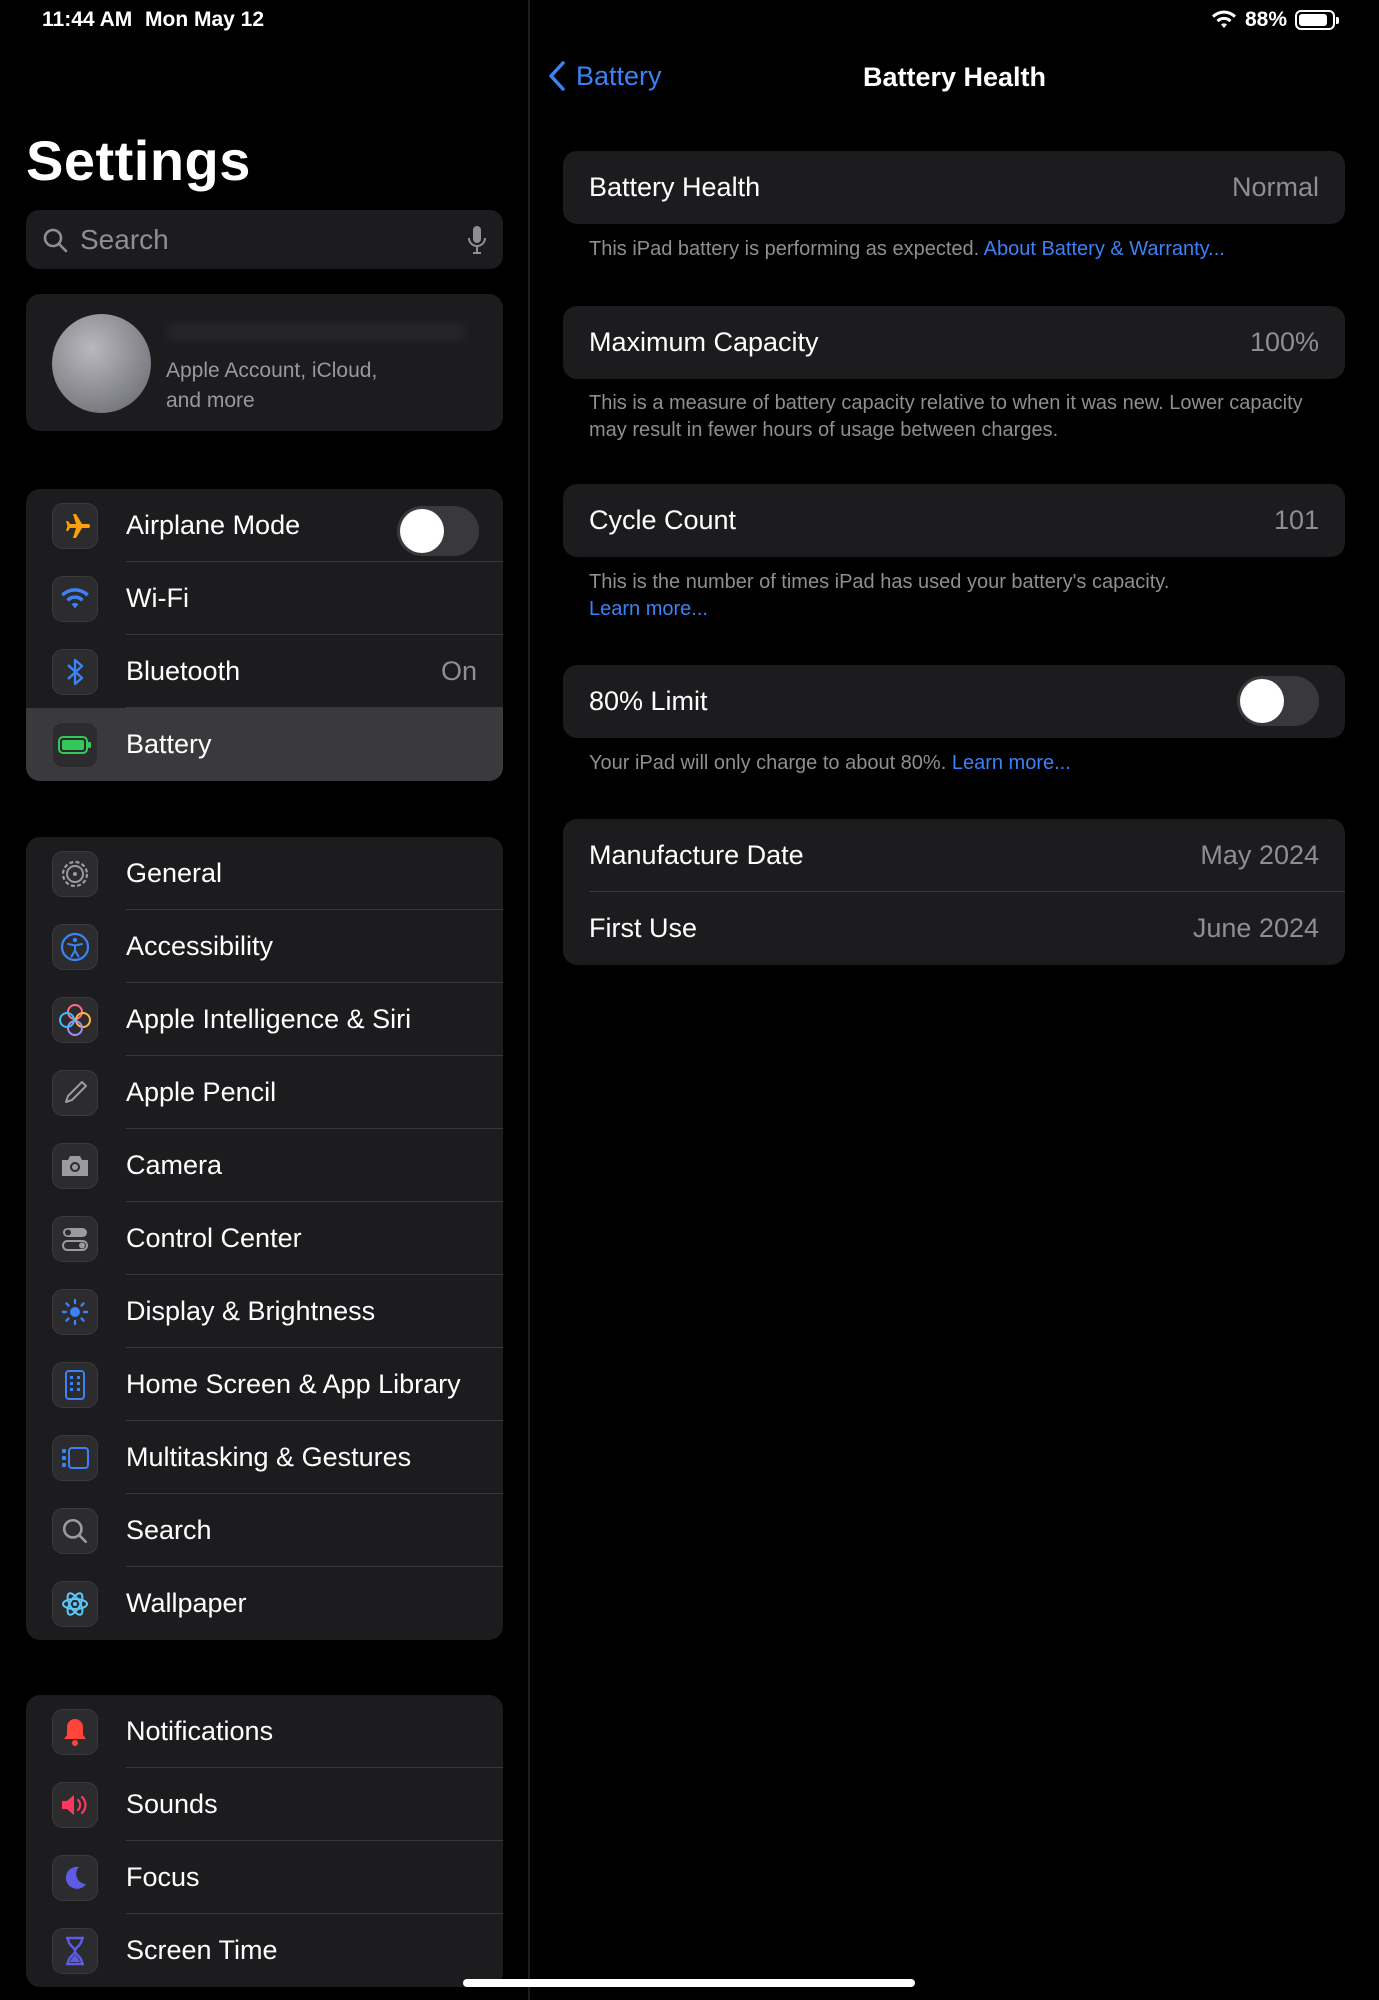 This screenshot has width=1379, height=2000. I want to click on sidebar-title: Settings, so click(138, 160).